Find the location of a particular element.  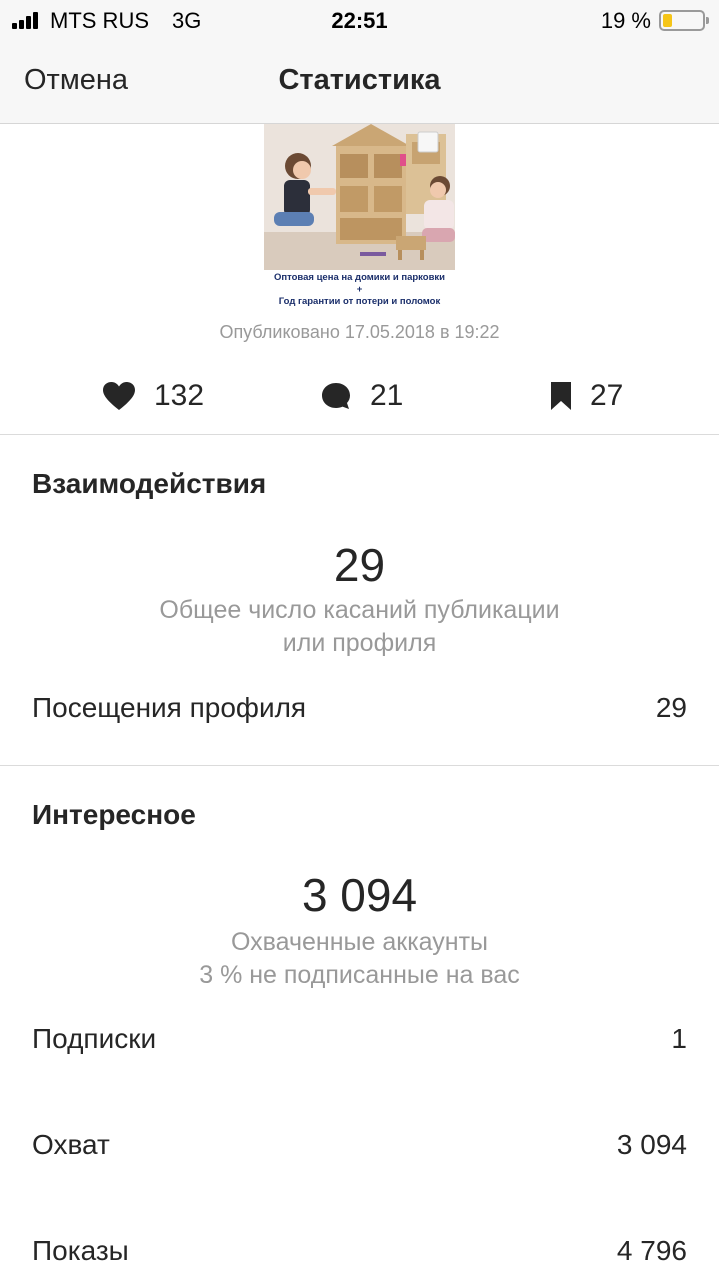

battery-percentage: 19 % is located at coordinates (625, 20).